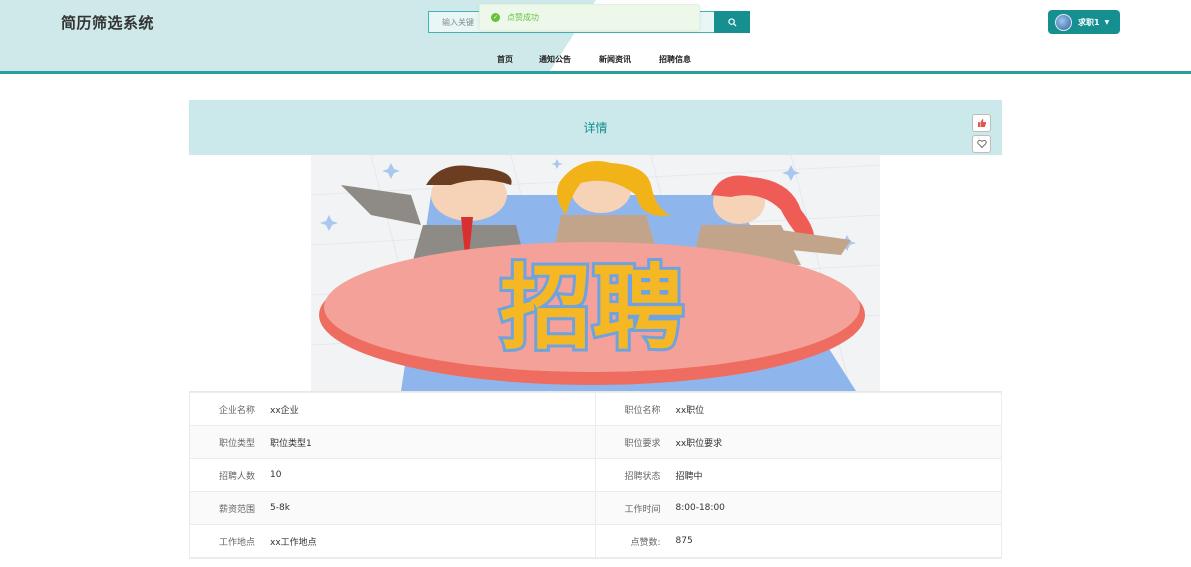 The height and width of the screenshot is (567, 1191). Describe the element at coordinates (291, 443) in the screenshot. I see `field-value: 职位类型1` at that location.